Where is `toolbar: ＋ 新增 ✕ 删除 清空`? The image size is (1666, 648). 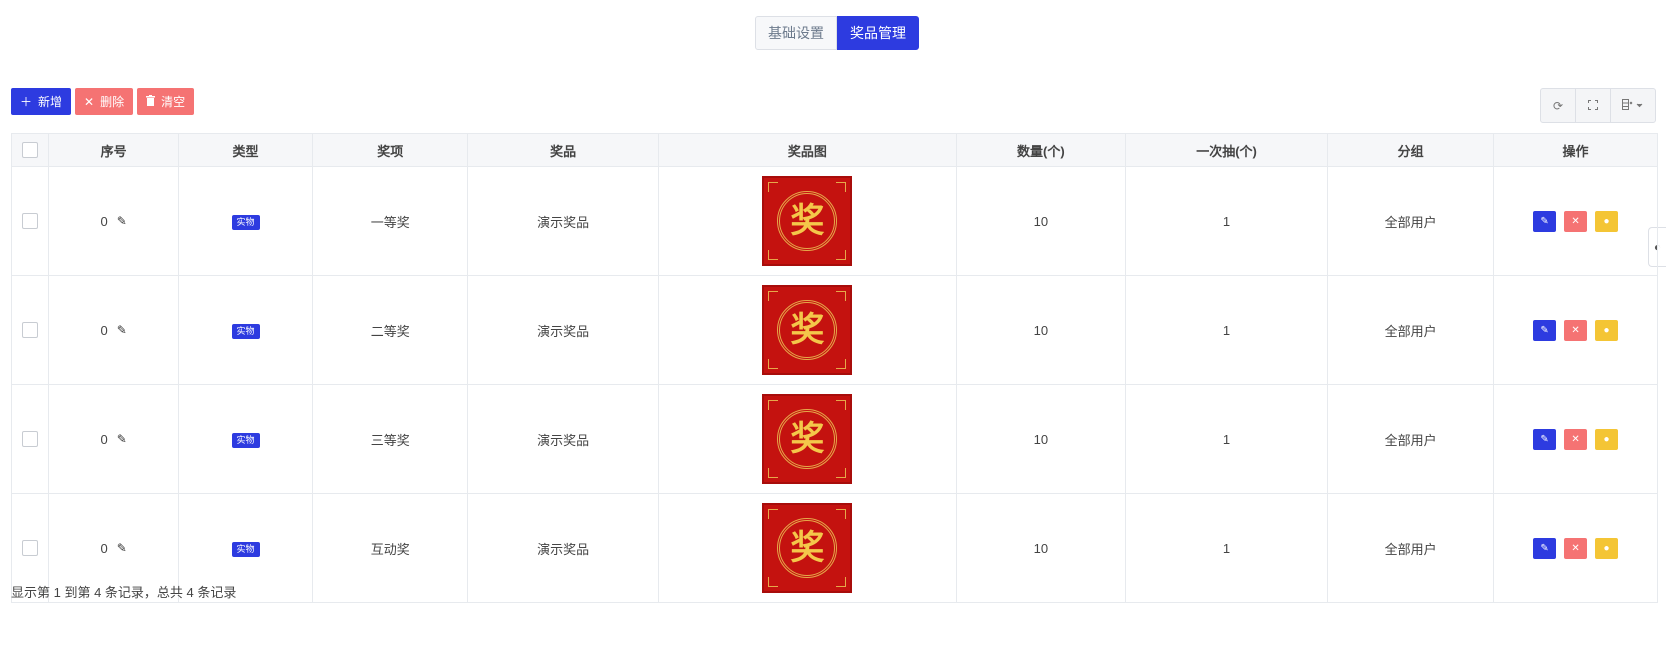 toolbar: ＋ 新增 ✕ 删除 清空 is located at coordinates (103, 101).